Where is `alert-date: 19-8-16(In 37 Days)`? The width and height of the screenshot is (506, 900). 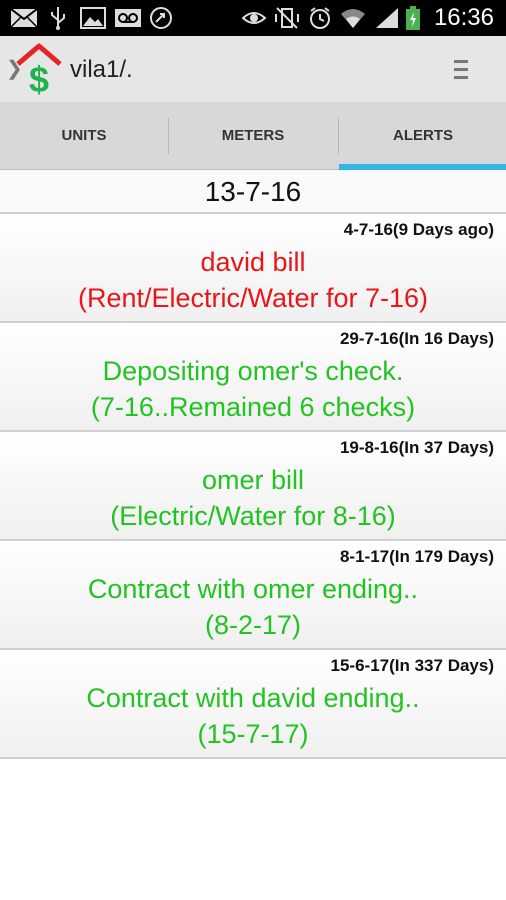
alert-date: 19-8-16(In 37 Days) is located at coordinates (416, 447).